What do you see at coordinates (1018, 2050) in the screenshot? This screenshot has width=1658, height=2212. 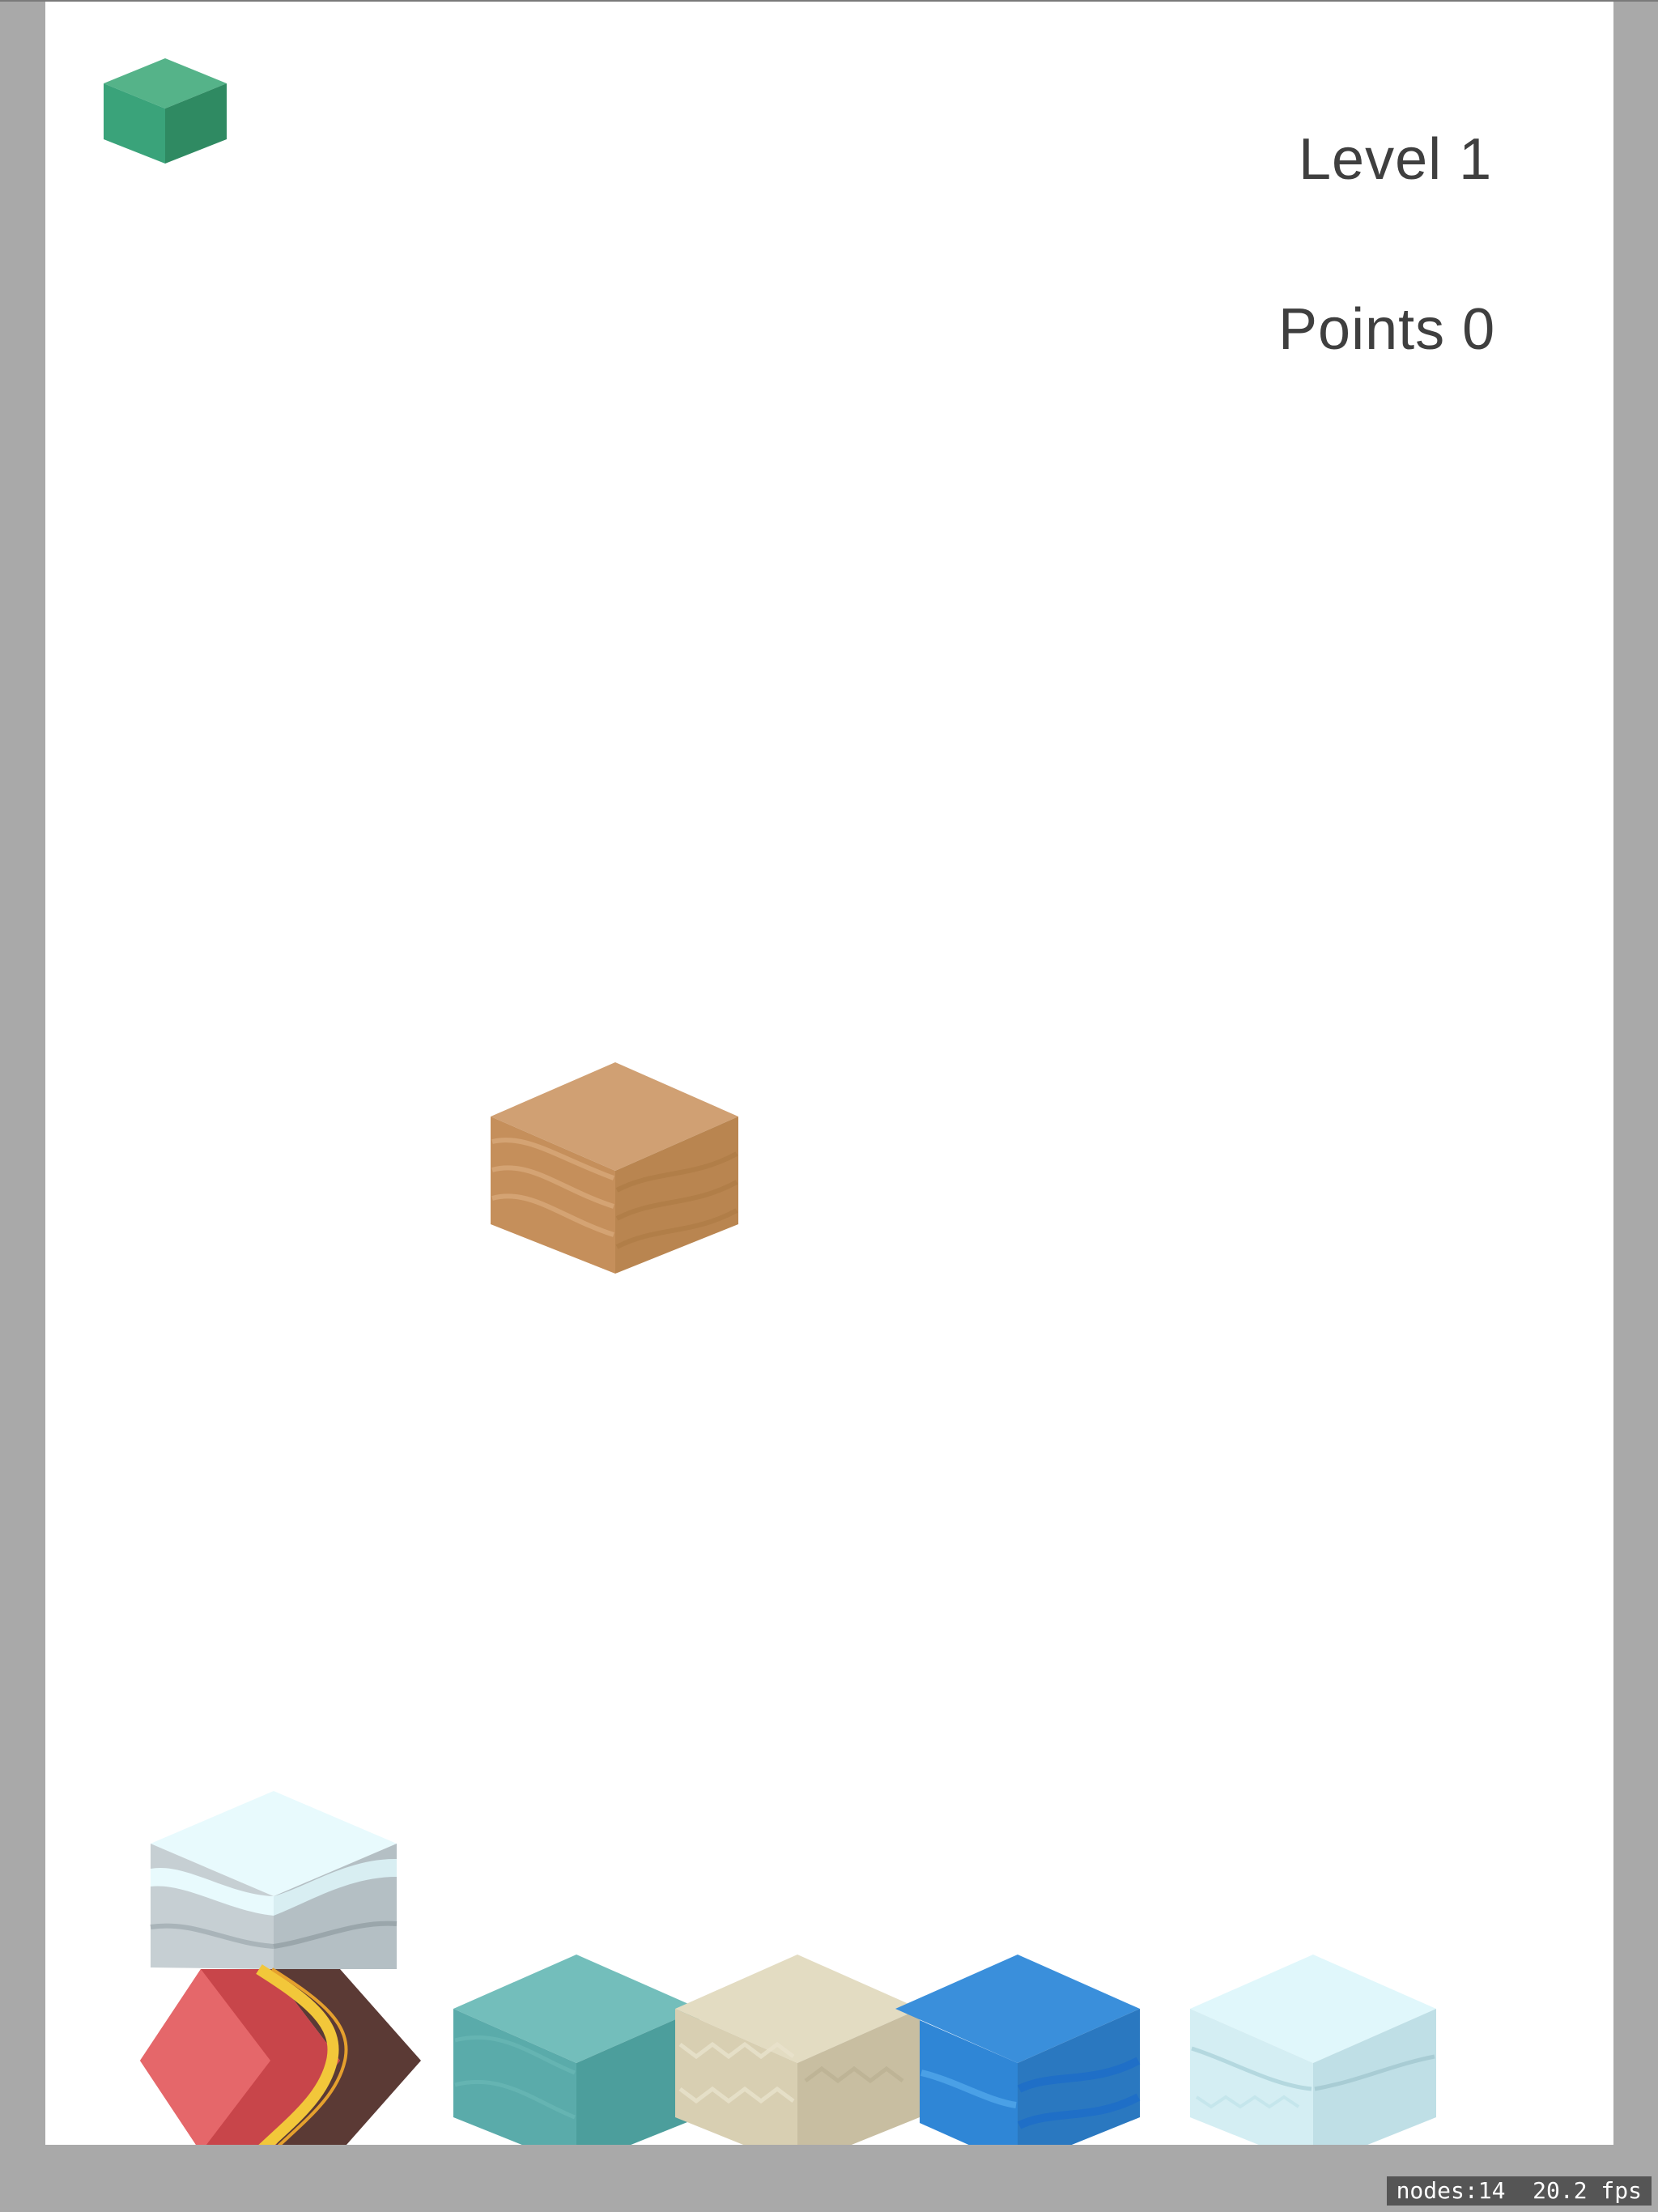 I see `stacked-water-block` at bounding box center [1018, 2050].